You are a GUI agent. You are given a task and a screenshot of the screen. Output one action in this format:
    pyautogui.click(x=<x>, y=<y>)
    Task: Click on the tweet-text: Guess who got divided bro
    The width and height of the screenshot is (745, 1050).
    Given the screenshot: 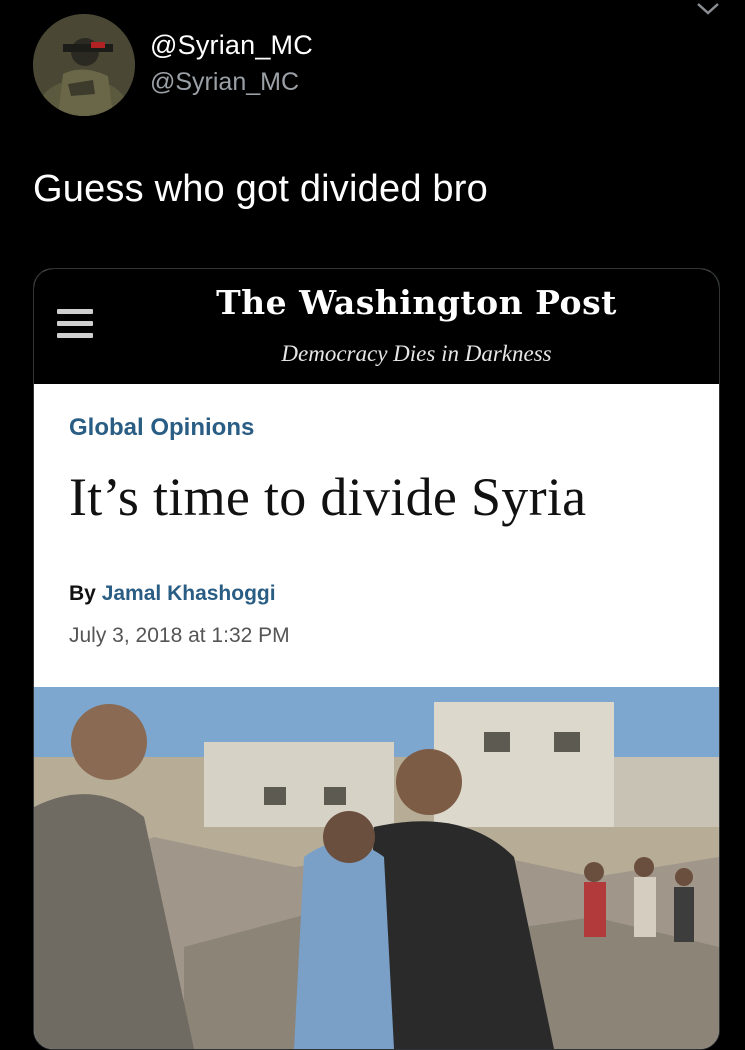 What is the action you would take?
    pyautogui.click(x=260, y=189)
    